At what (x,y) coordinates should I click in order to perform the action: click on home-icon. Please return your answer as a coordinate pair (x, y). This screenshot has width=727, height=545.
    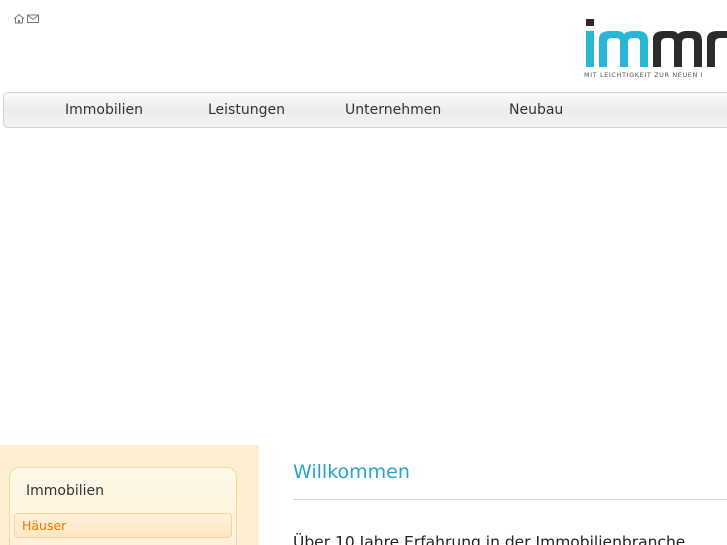
    Looking at the image, I should click on (19, 18).